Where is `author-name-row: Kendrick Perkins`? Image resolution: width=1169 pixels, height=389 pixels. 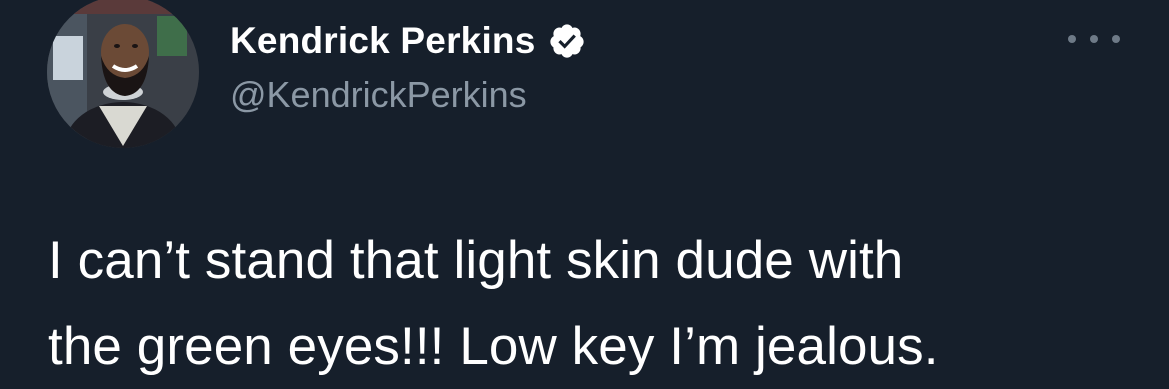 author-name-row: Kendrick Perkins is located at coordinates (408, 41).